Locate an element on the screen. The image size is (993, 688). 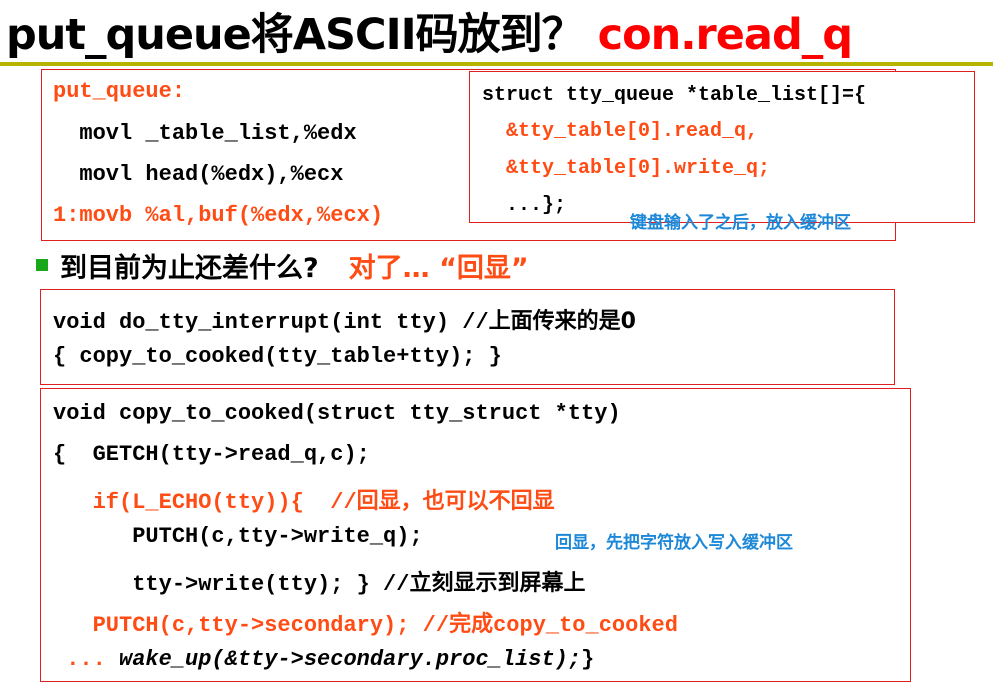
cooked-line-5-comment: 立刻显示到屏幕上 is located at coordinates (497, 583).